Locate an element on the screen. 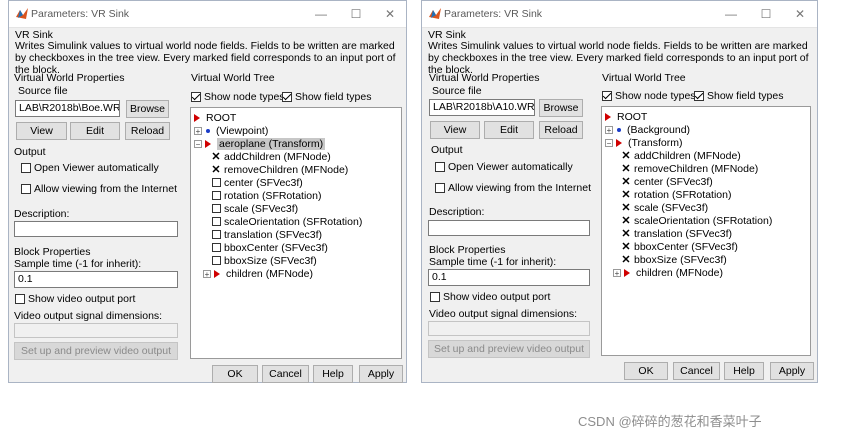 The image size is (865, 436). tree-field-center: ✕ center (SFVec3f) is located at coordinates (666, 182).